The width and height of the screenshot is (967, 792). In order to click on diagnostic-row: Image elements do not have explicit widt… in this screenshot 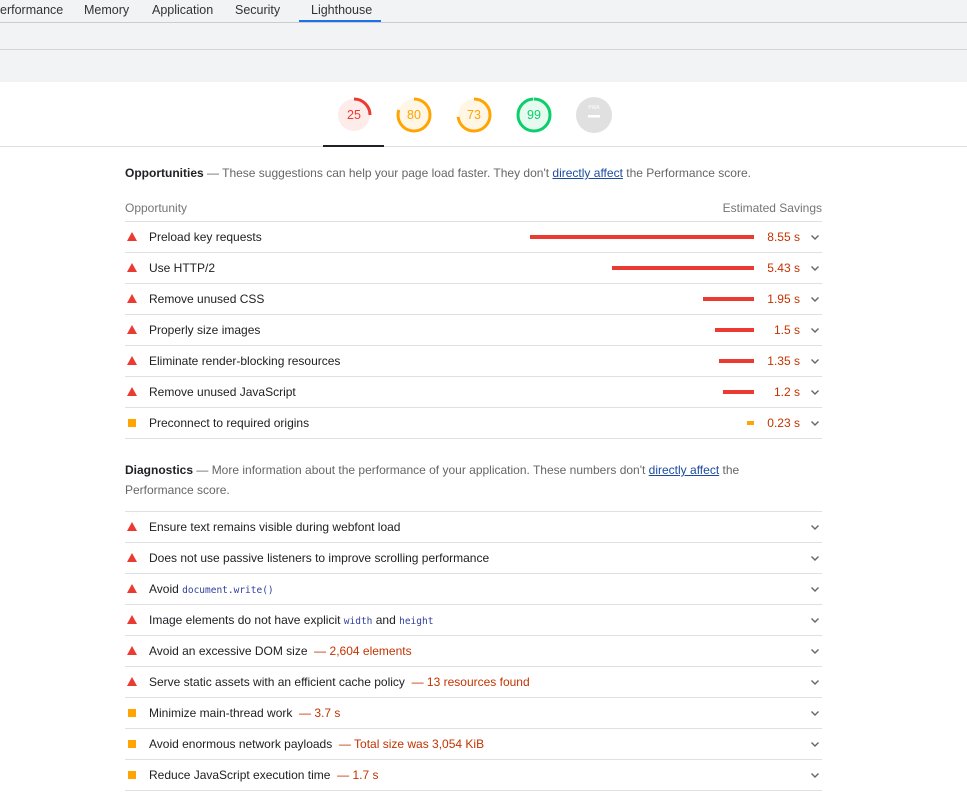, I will do `click(473, 620)`.